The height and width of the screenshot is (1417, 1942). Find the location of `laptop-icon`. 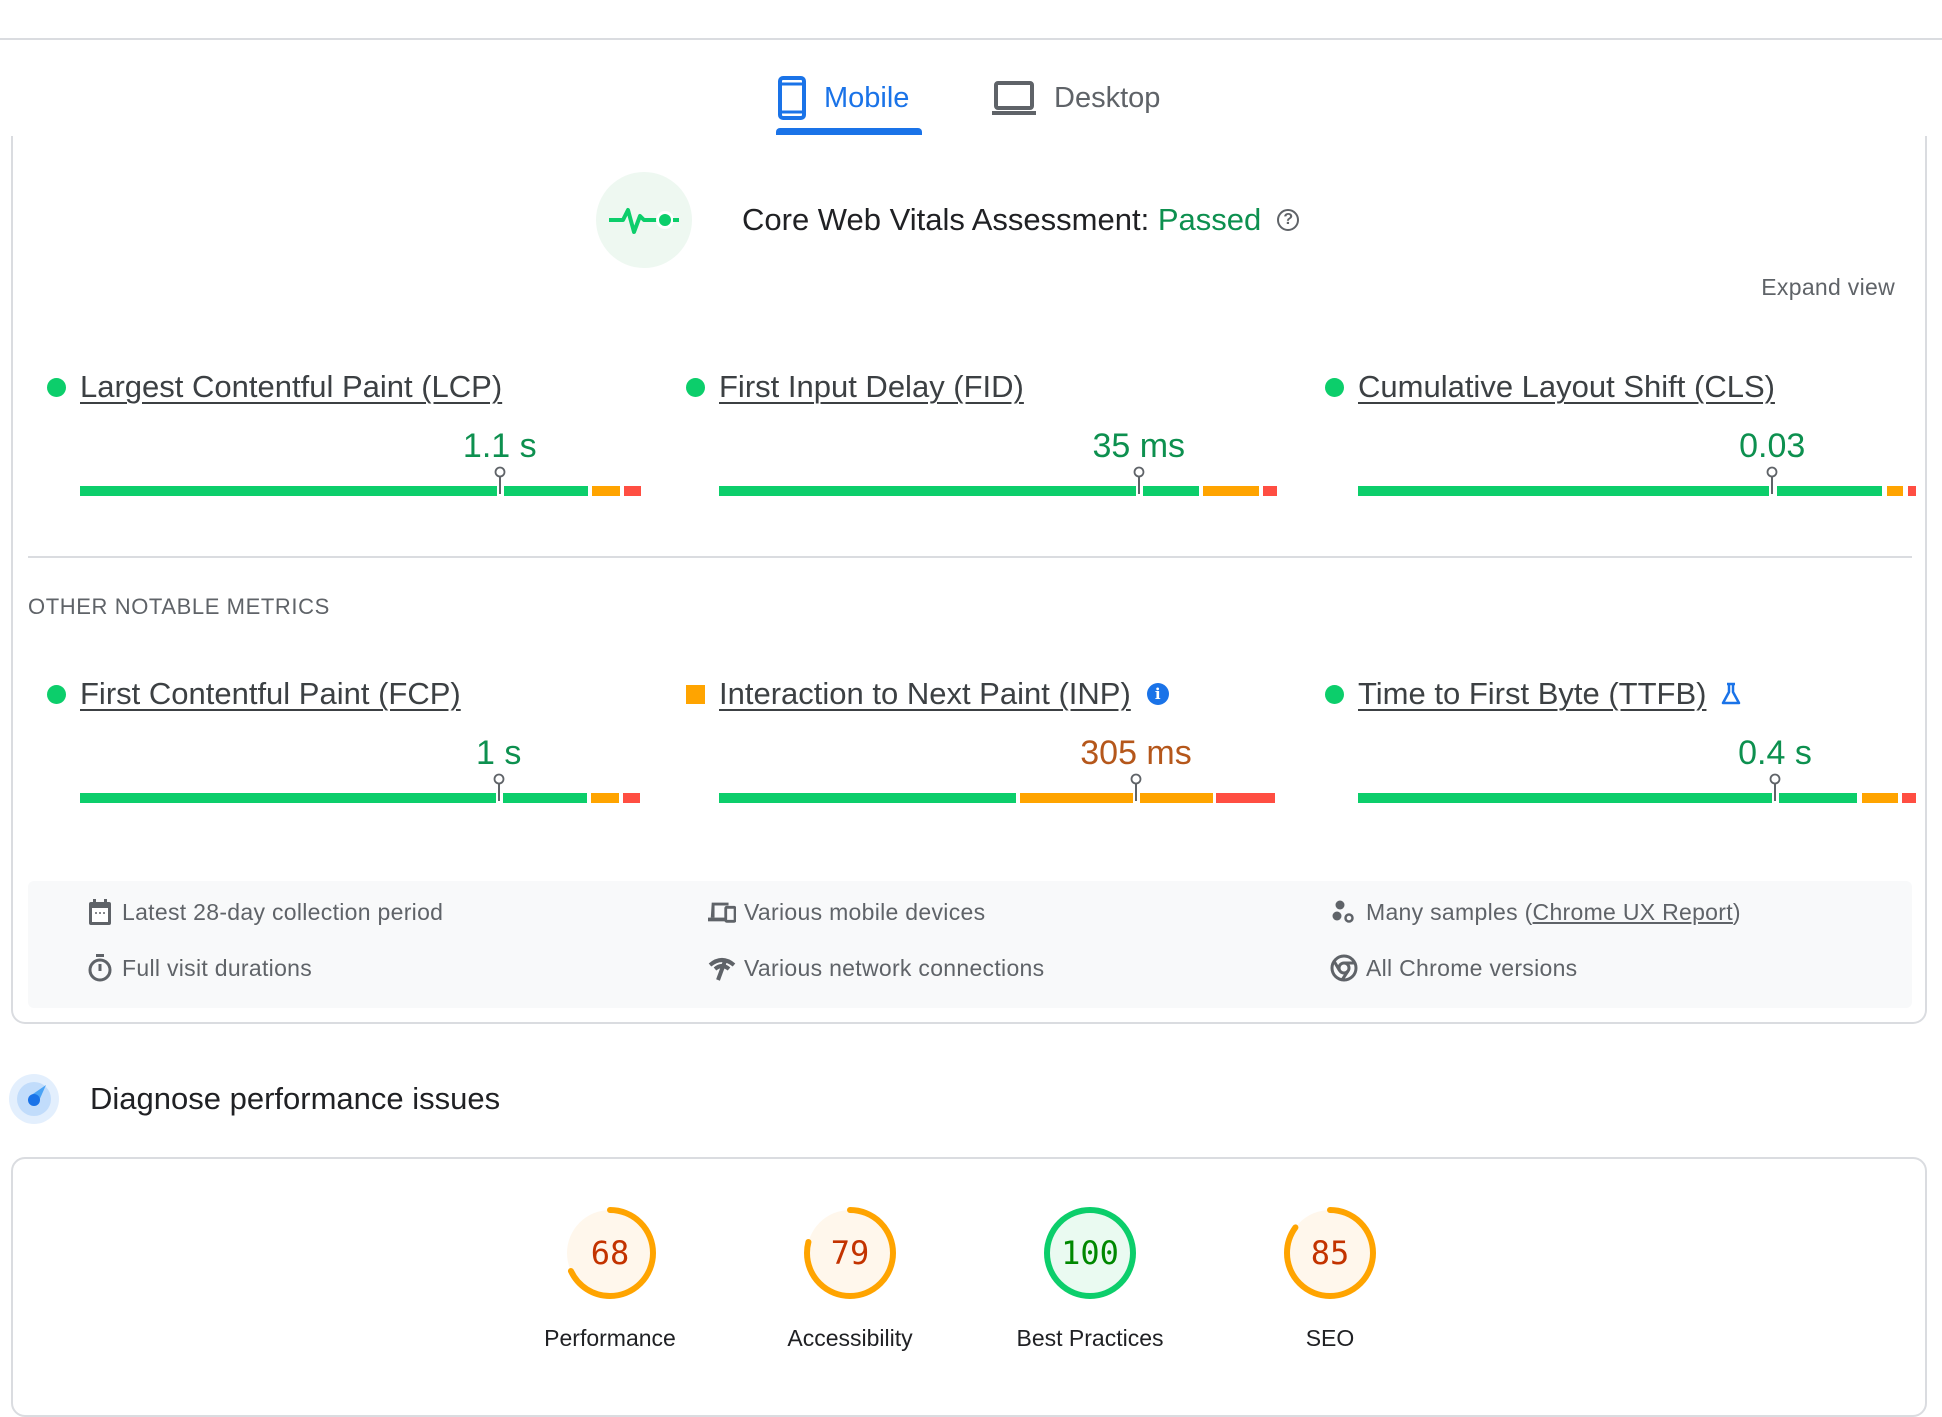

laptop-icon is located at coordinates (1014, 98).